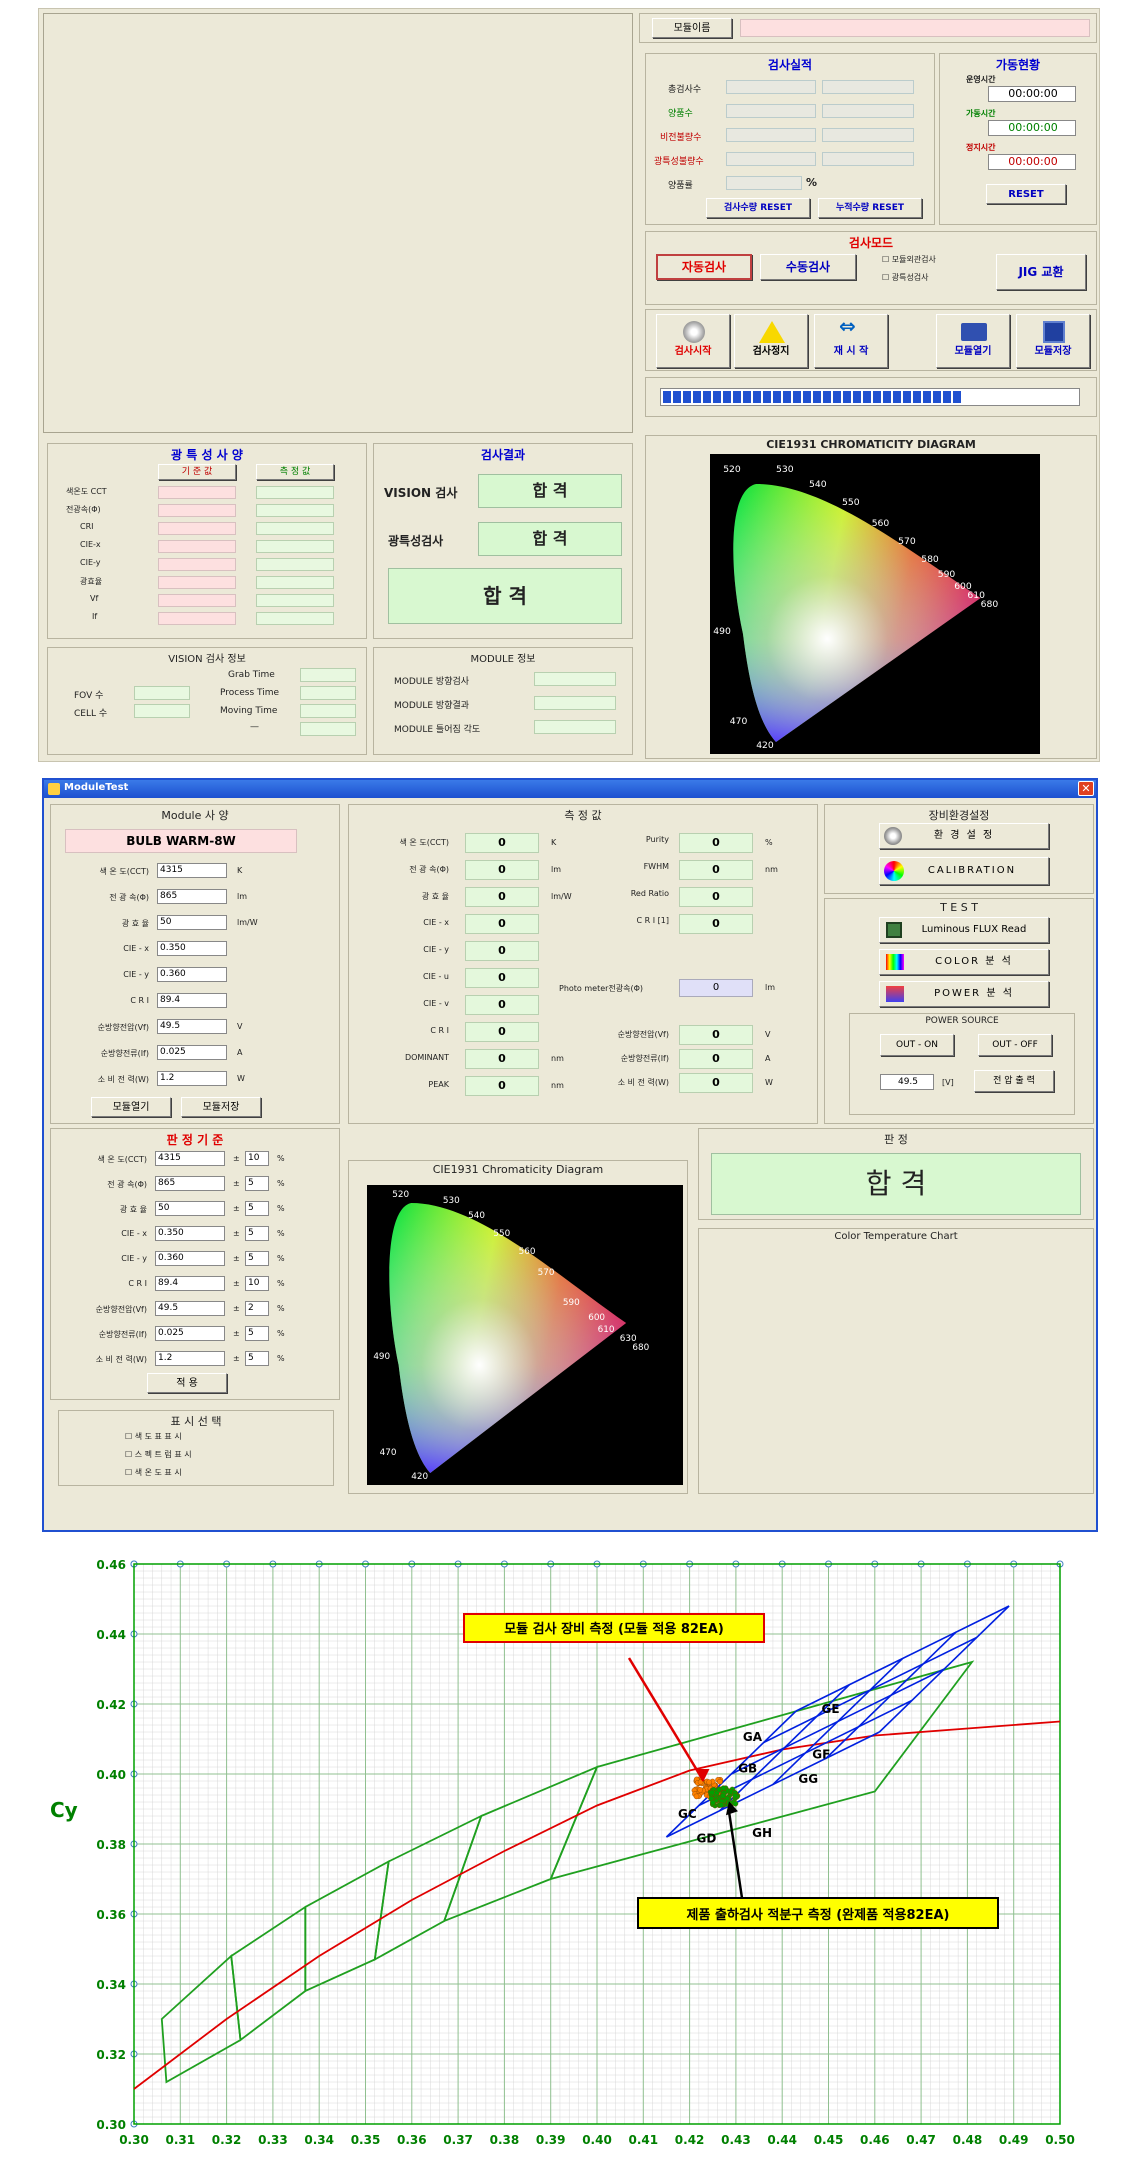 Image resolution: width=1138 pixels, height=2160 pixels. I want to click on judge-value: 1.2, so click(190, 1358).